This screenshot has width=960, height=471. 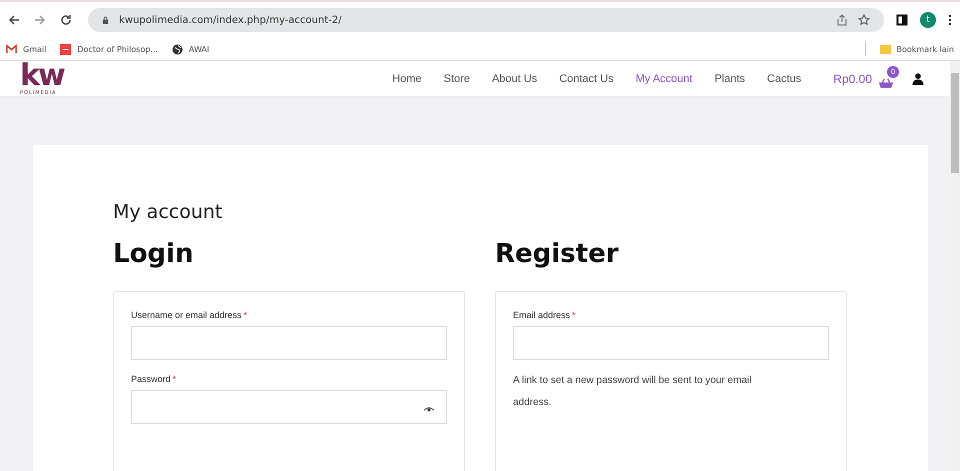 I want to click on section-heading: Register, so click(x=557, y=254).